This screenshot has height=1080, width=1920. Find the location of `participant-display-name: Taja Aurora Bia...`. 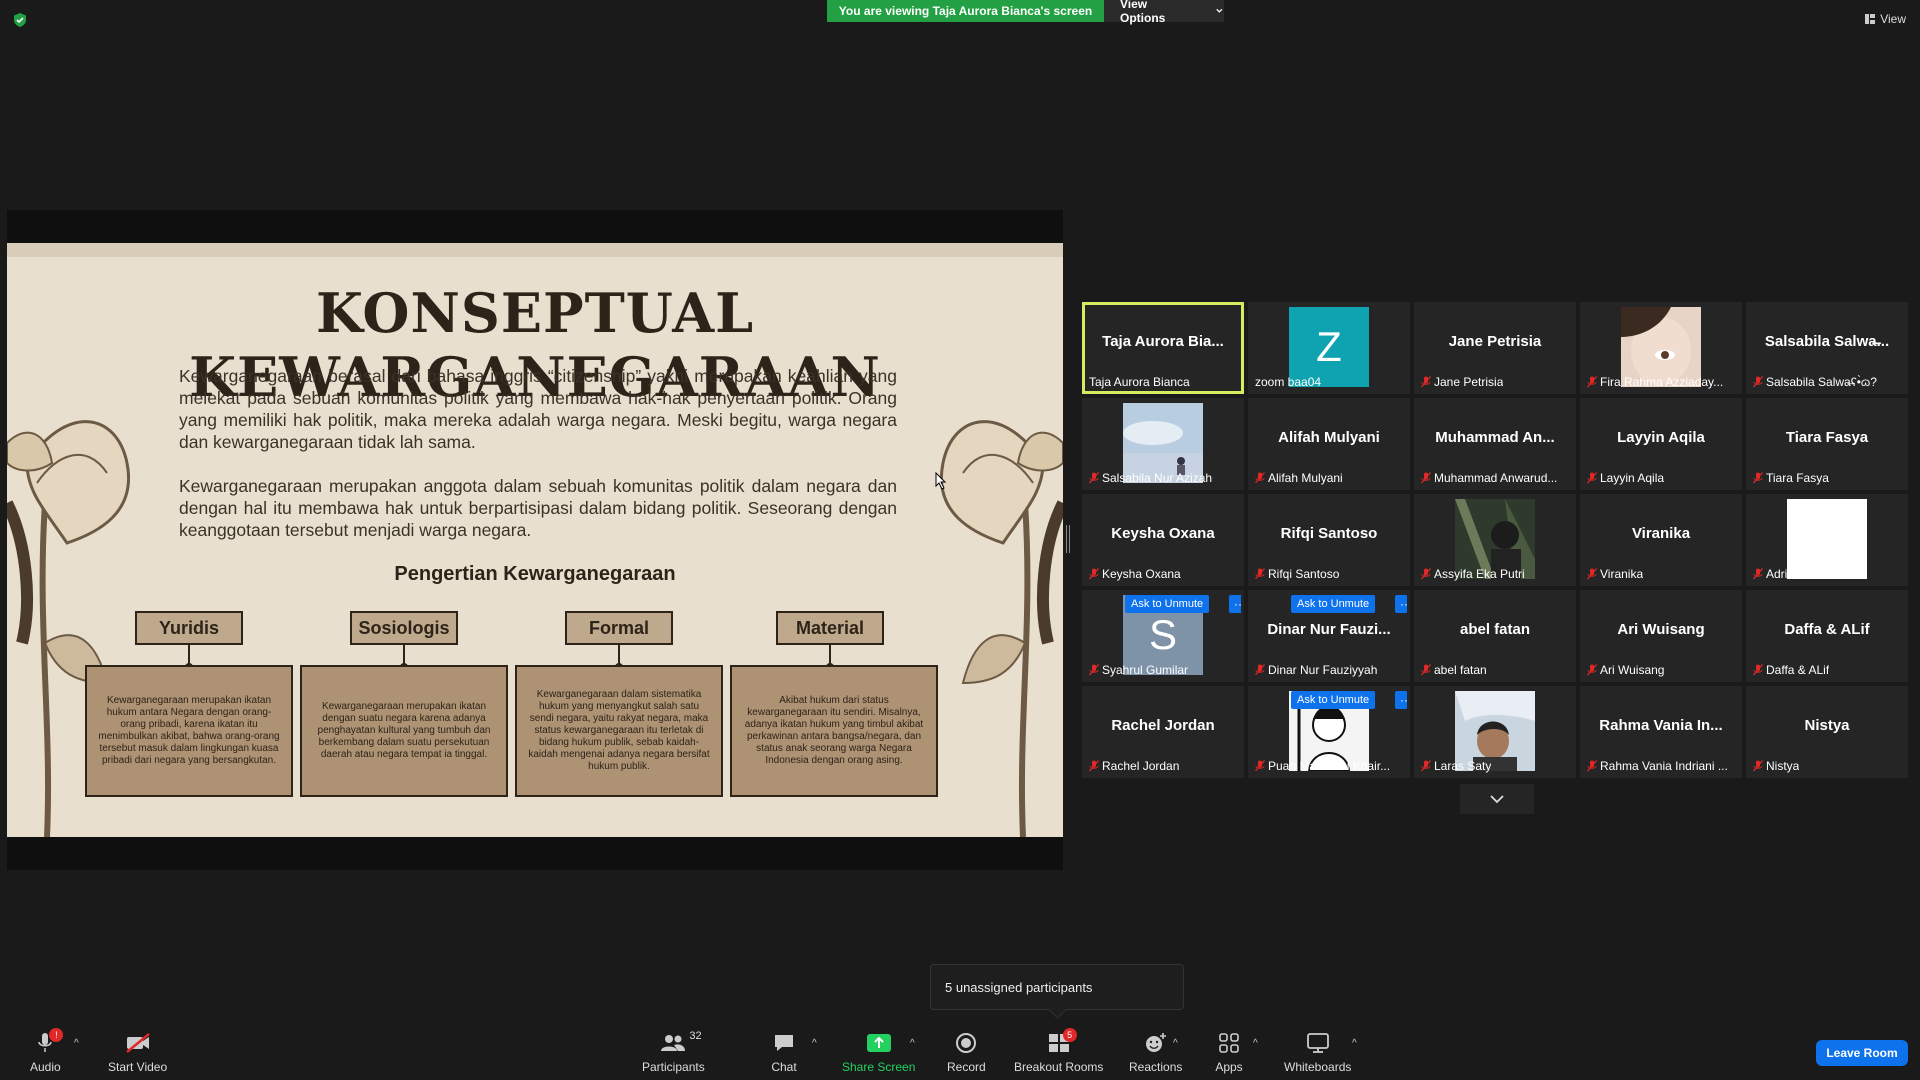

participant-display-name: Taja Aurora Bia... is located at coordinates (1163, 341).